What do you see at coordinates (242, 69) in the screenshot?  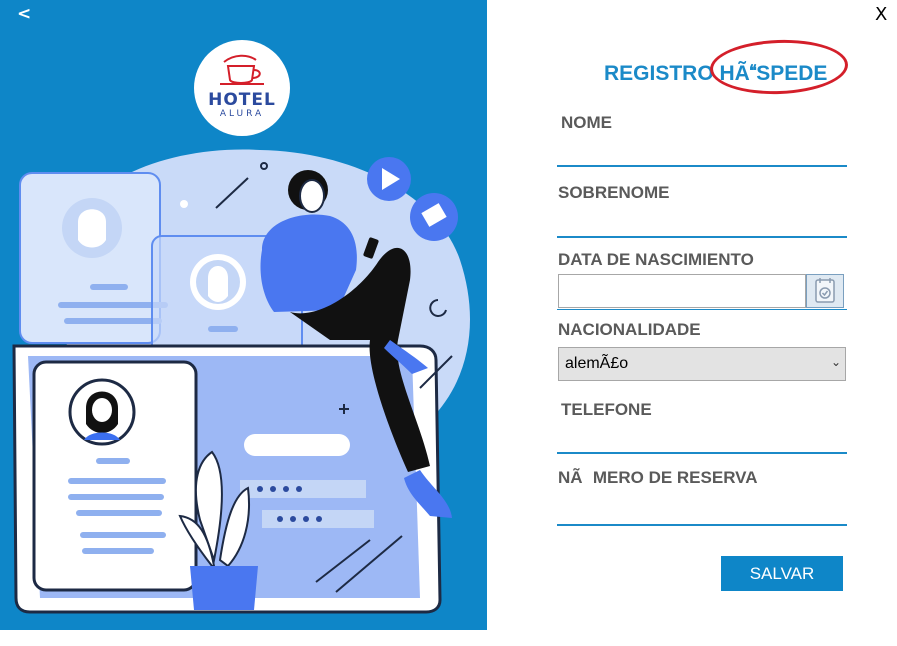 I see `coffee-cup-icon` at bounding box center [242, 69].